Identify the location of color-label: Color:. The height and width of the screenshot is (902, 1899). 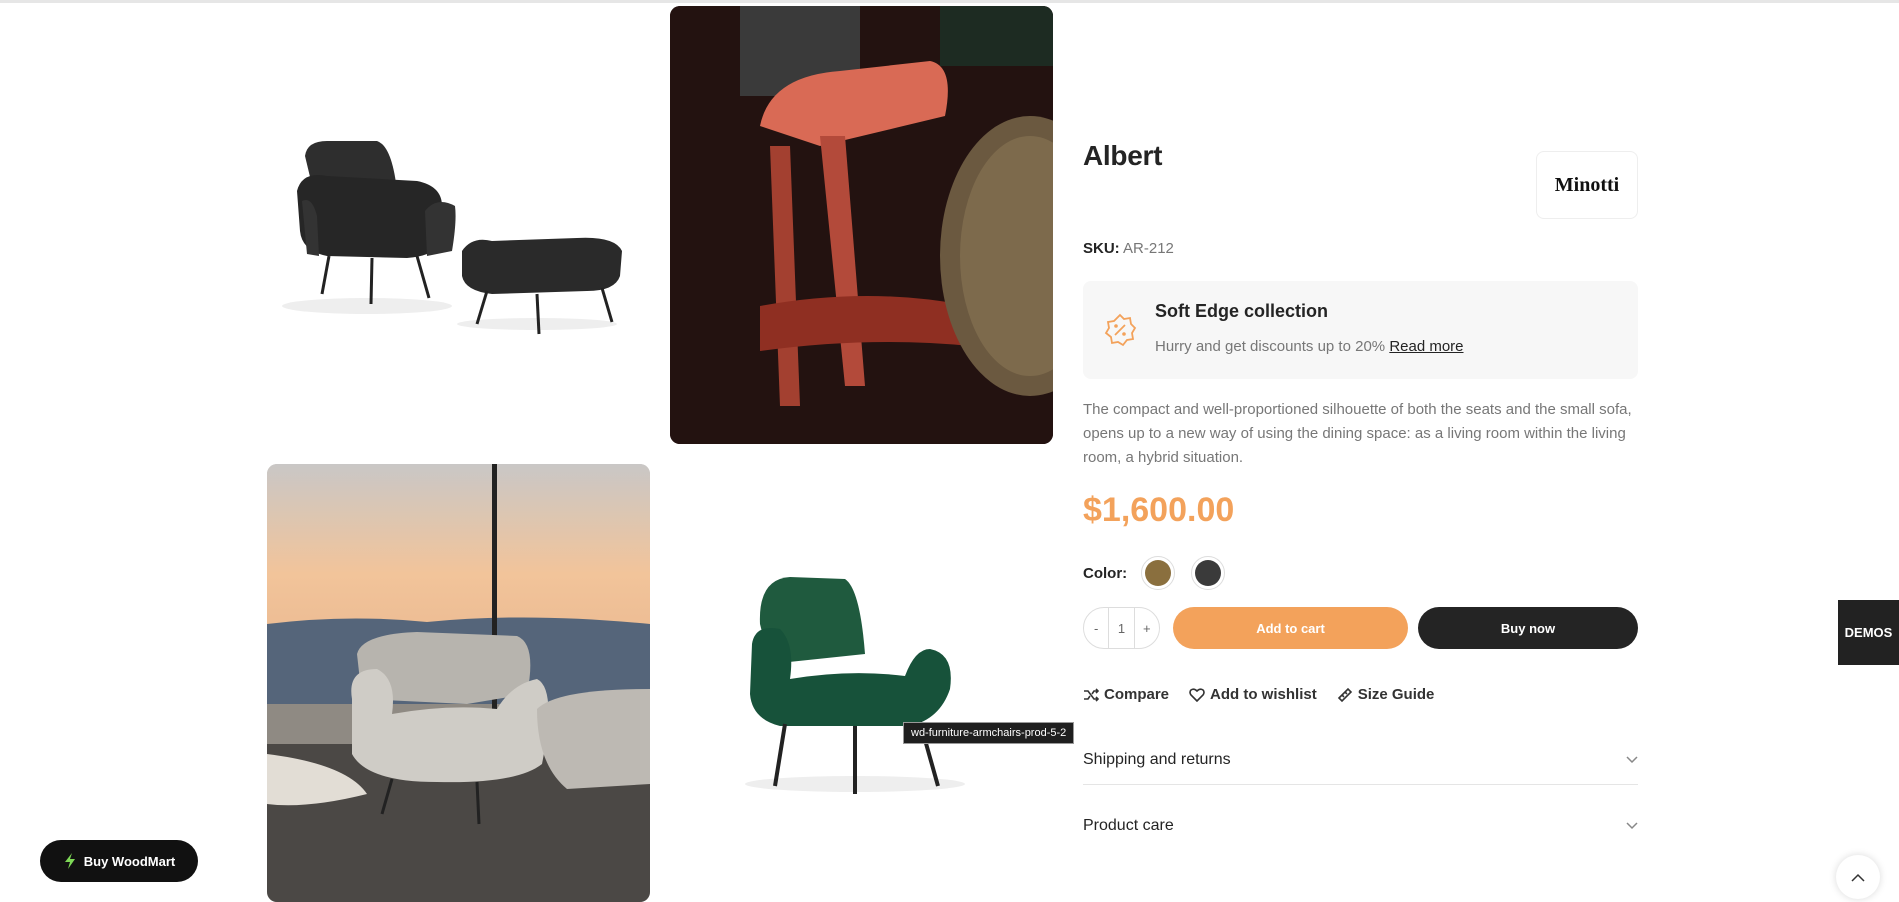
(1105, 573).